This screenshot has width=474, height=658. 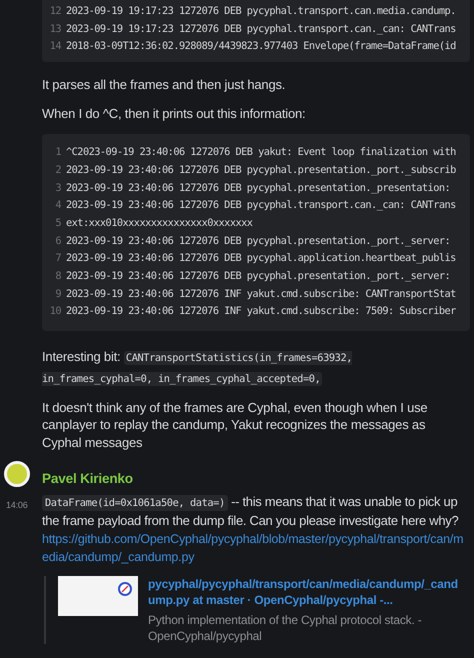 What do you see at coordinates (261, 152) in the screenshot?
I see `code-line: ^C2023-09-19 23:40:06 1272076 DEB yakut: Event loop finalization with` at bounding box center [261, 152].